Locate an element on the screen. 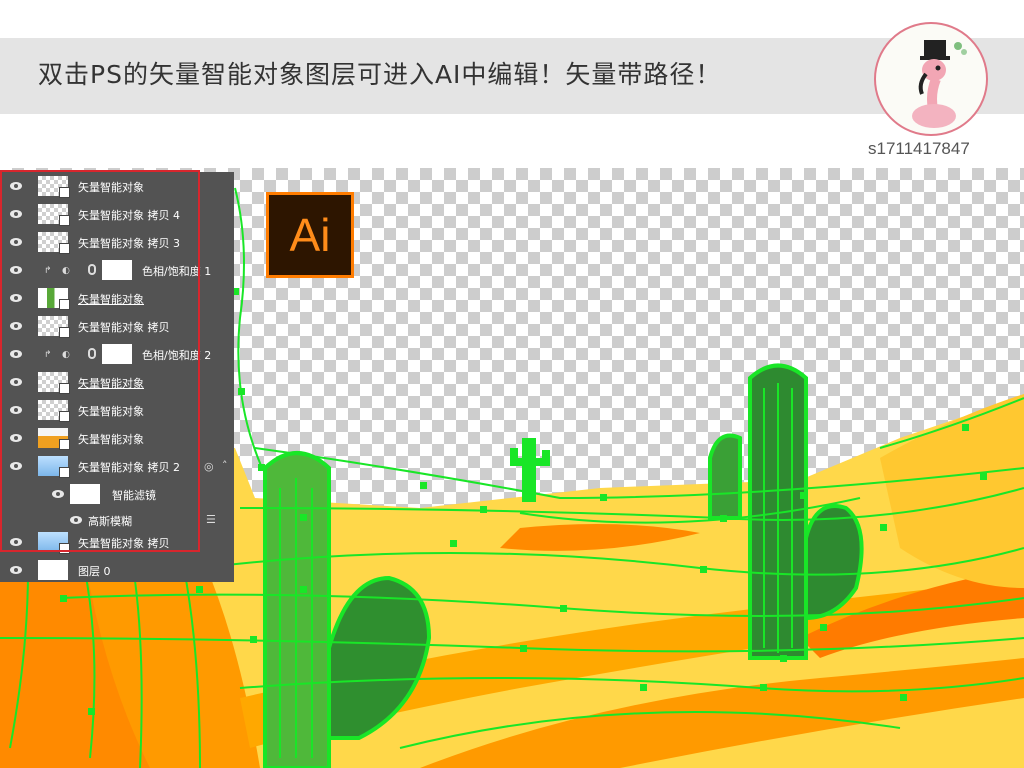  username-label: s1711417847 is located at coordinates (919, 148).